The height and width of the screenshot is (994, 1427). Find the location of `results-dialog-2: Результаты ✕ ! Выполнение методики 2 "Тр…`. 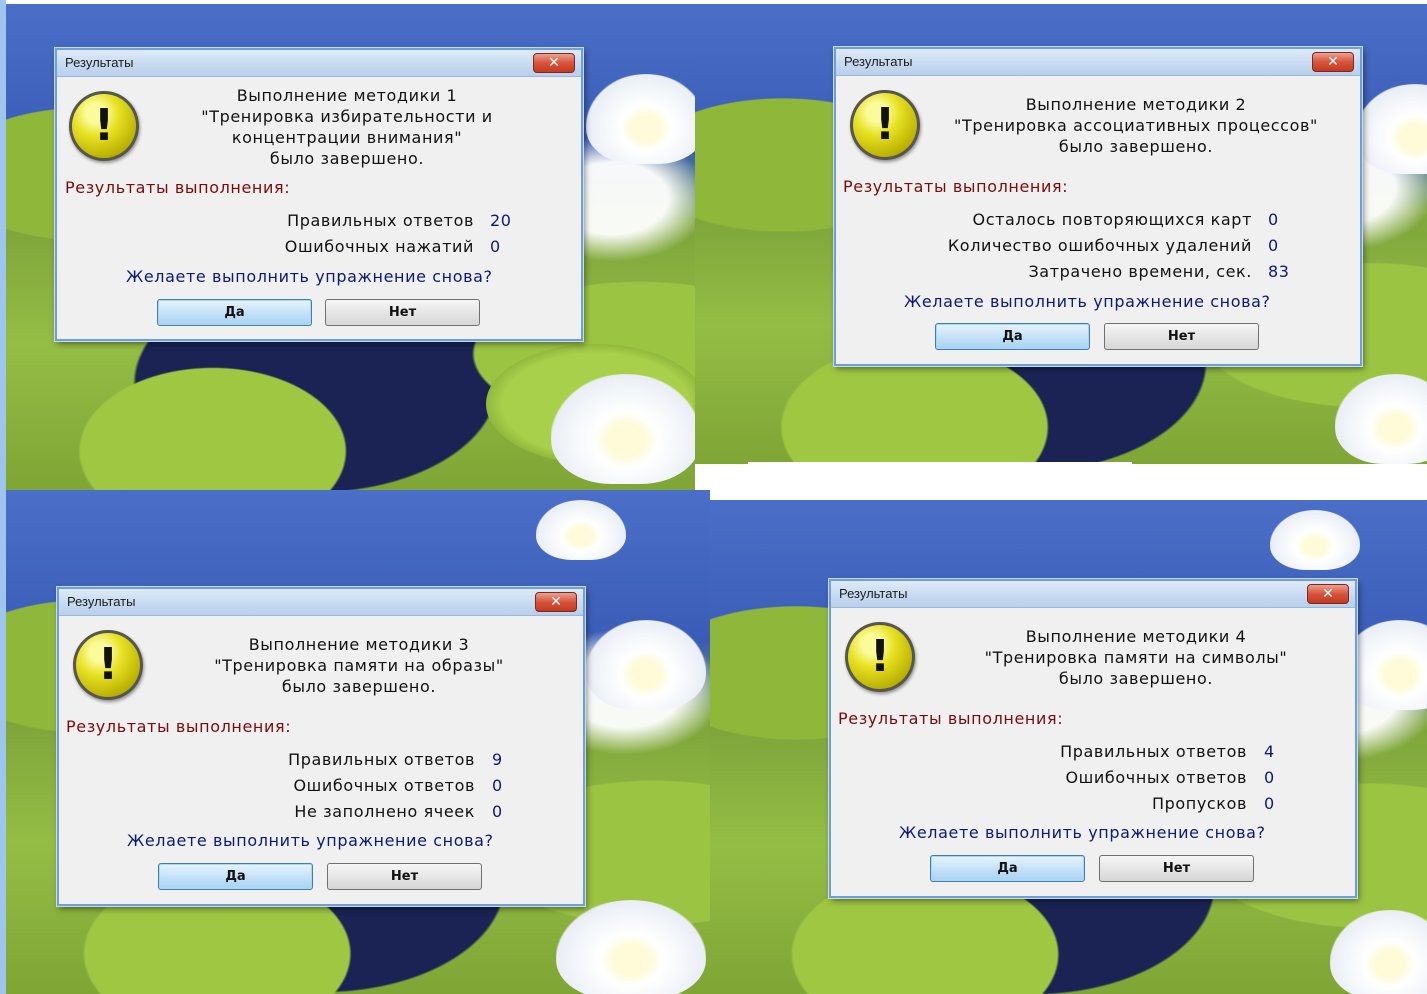

results-dialog-2: Результаты ✕ ! Выполнение методики 2 "Тр… is located at coordinates (1098, 206).